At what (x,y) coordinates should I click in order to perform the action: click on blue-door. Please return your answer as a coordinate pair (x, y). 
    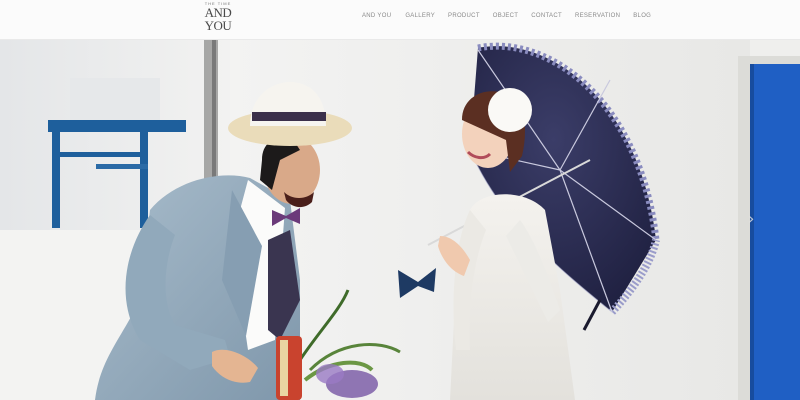
    Looking at the image, I should click on (769, 228).